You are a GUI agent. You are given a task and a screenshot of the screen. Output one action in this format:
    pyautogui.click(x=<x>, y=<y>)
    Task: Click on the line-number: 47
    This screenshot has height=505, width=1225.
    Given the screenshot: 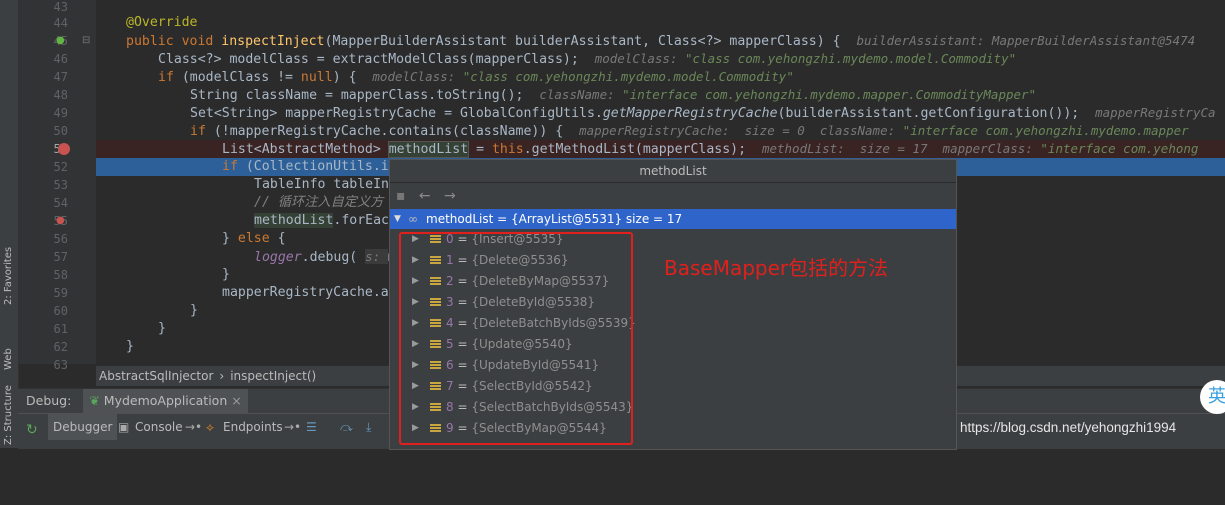 What is the action you would take?
    pyautogui.click(x=60, y=77)
    